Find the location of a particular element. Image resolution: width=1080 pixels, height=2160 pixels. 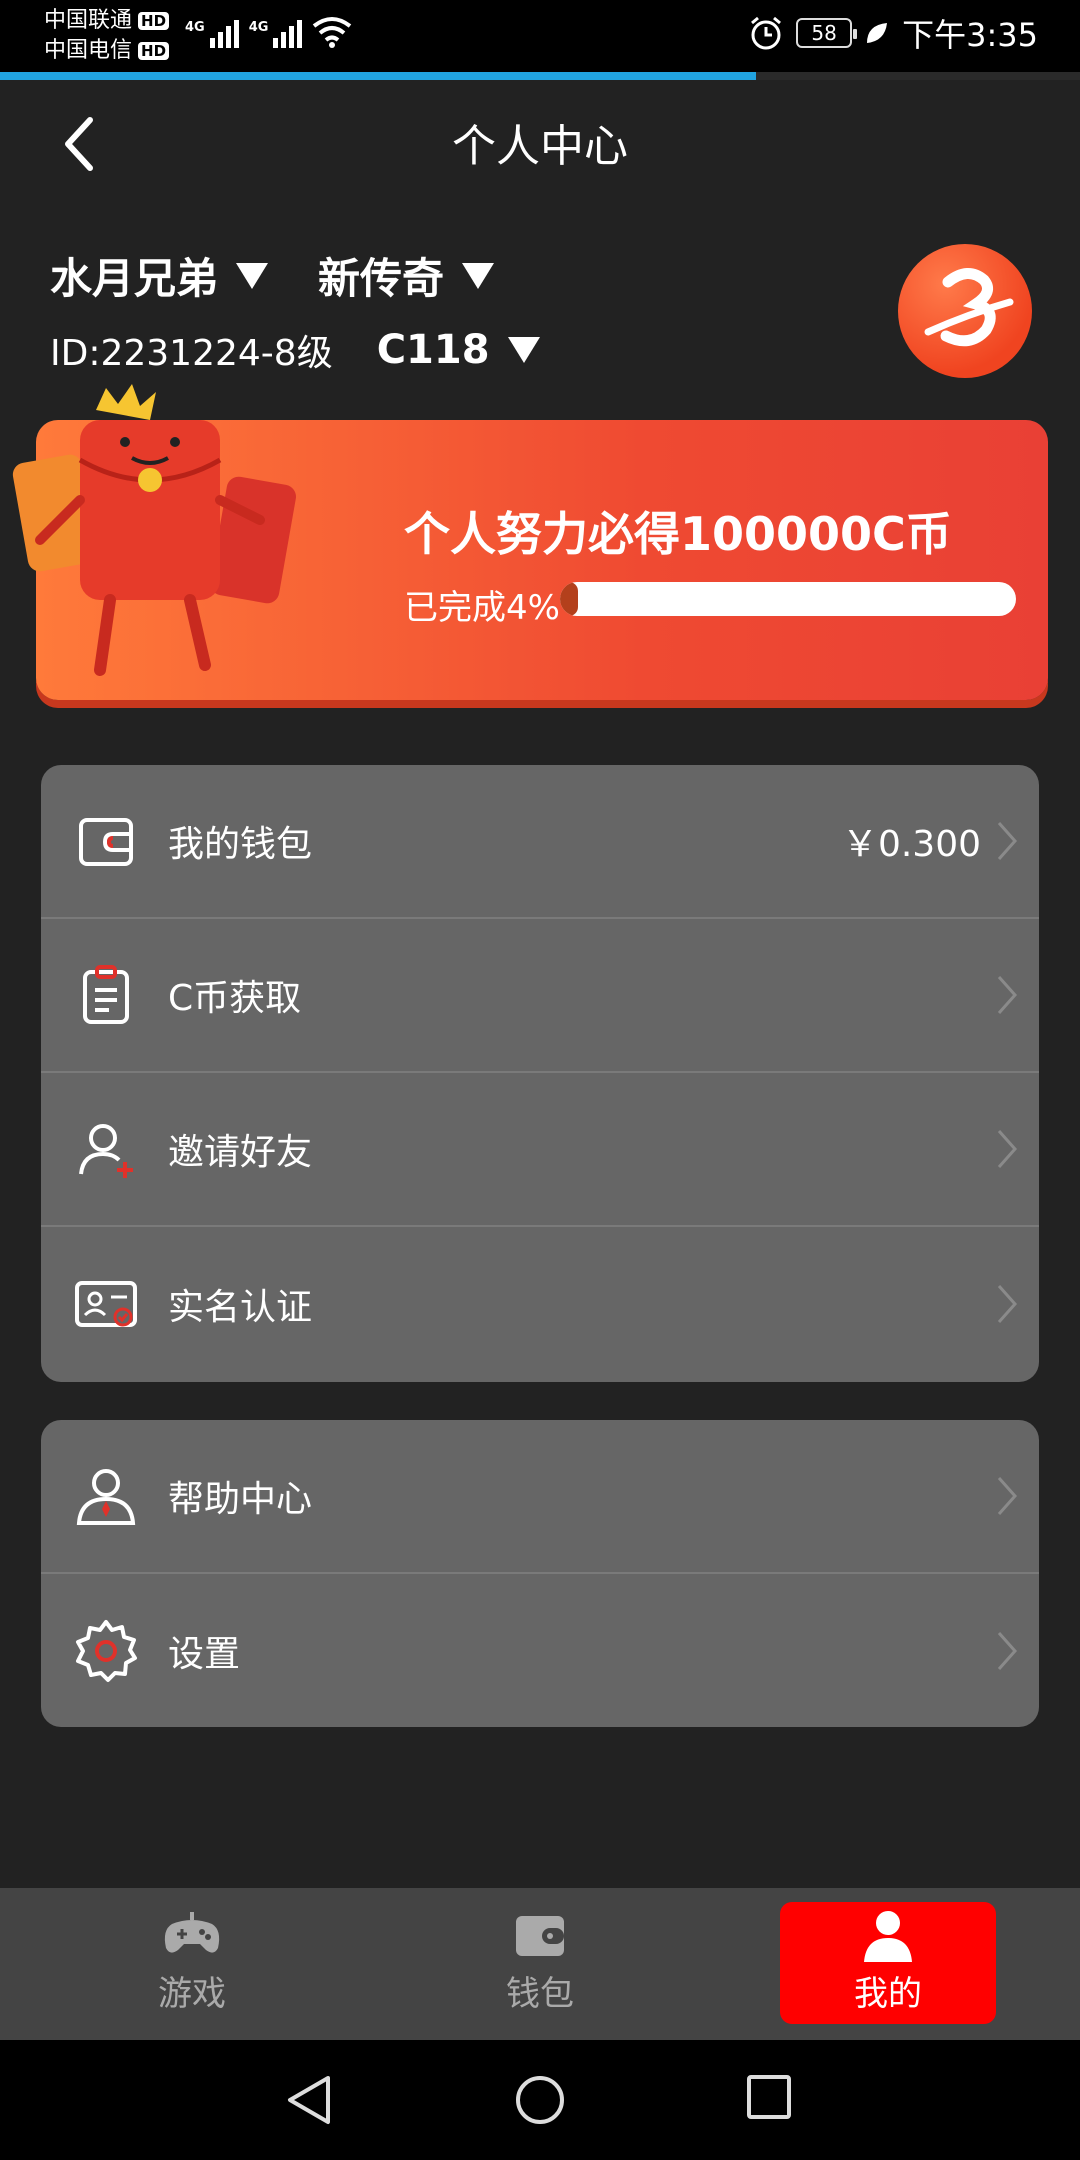

person-icon is located at coordinates (888, 1936).